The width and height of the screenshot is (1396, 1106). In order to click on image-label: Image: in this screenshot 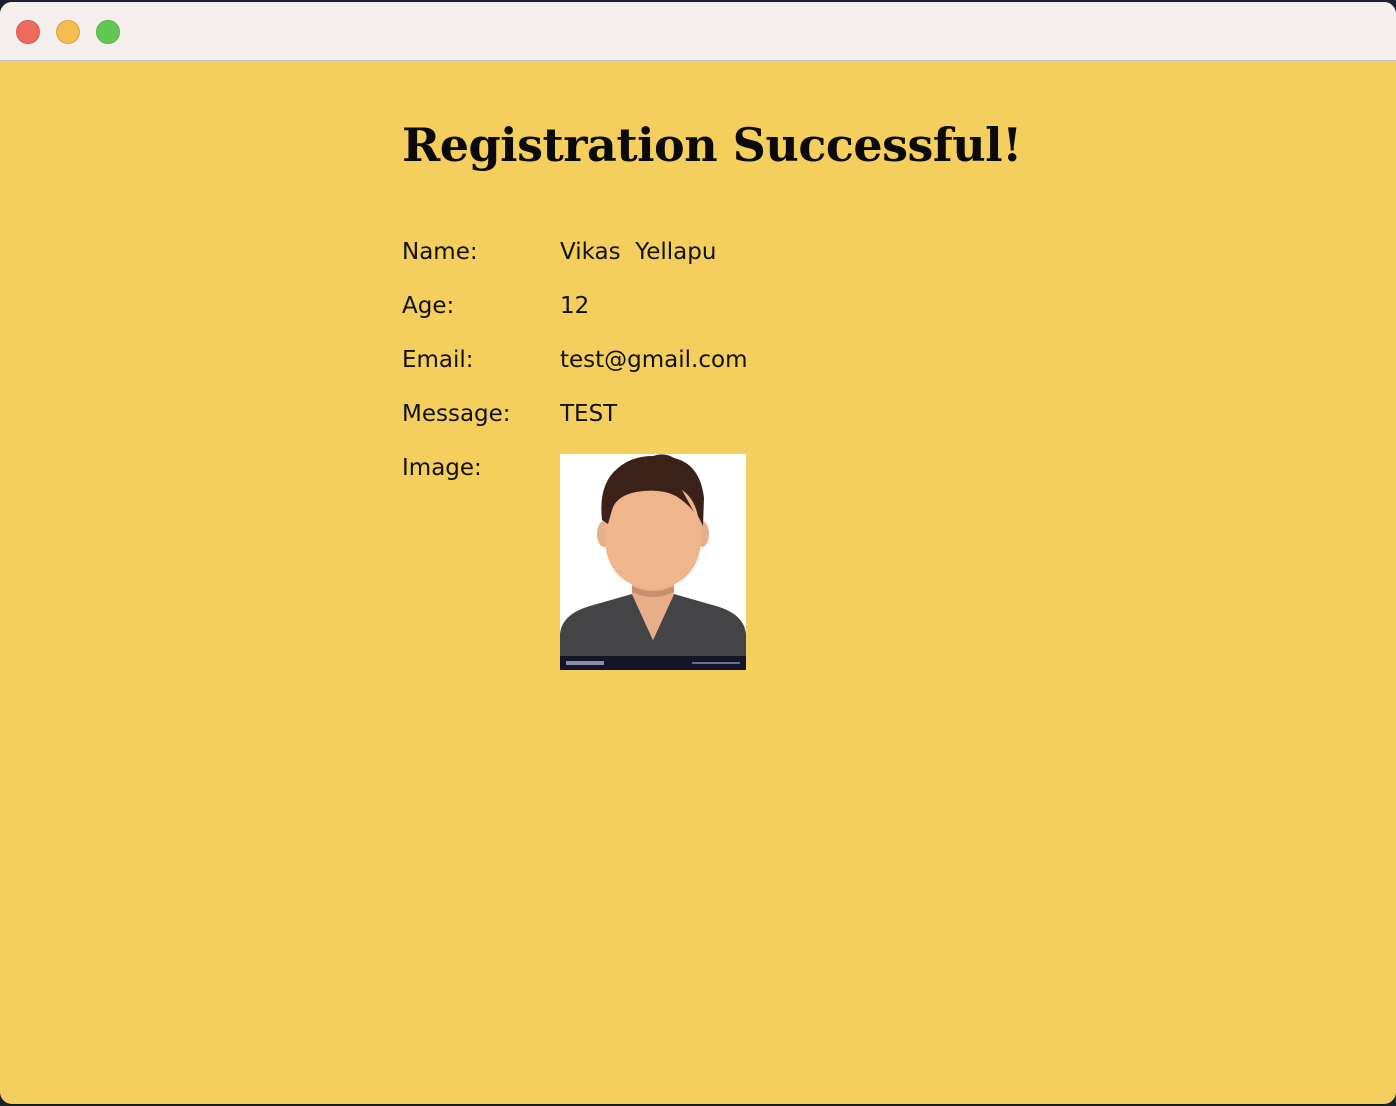, I will do `click(442, 468)`.